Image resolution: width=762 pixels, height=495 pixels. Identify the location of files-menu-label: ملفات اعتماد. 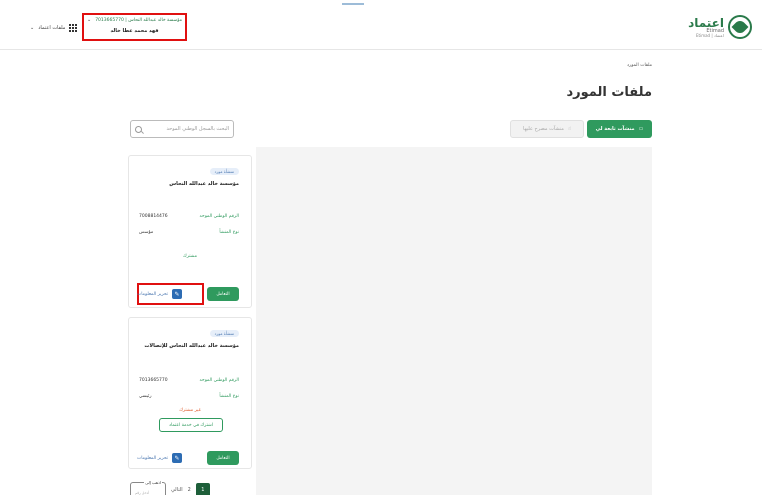
(52, 28).